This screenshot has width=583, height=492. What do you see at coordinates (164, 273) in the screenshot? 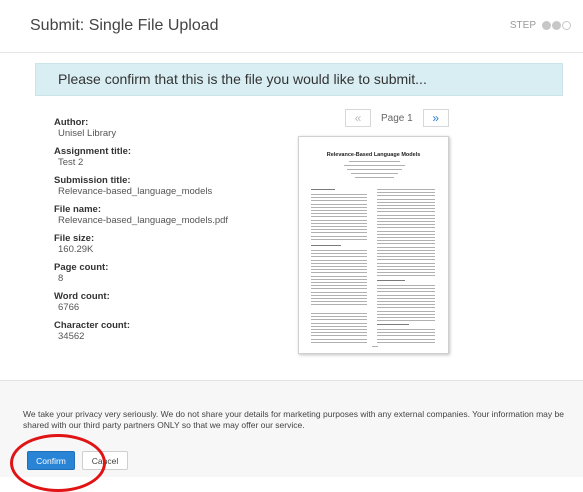
I see `detail-page-count: Page count: 8` at bounding box center [164, 273].